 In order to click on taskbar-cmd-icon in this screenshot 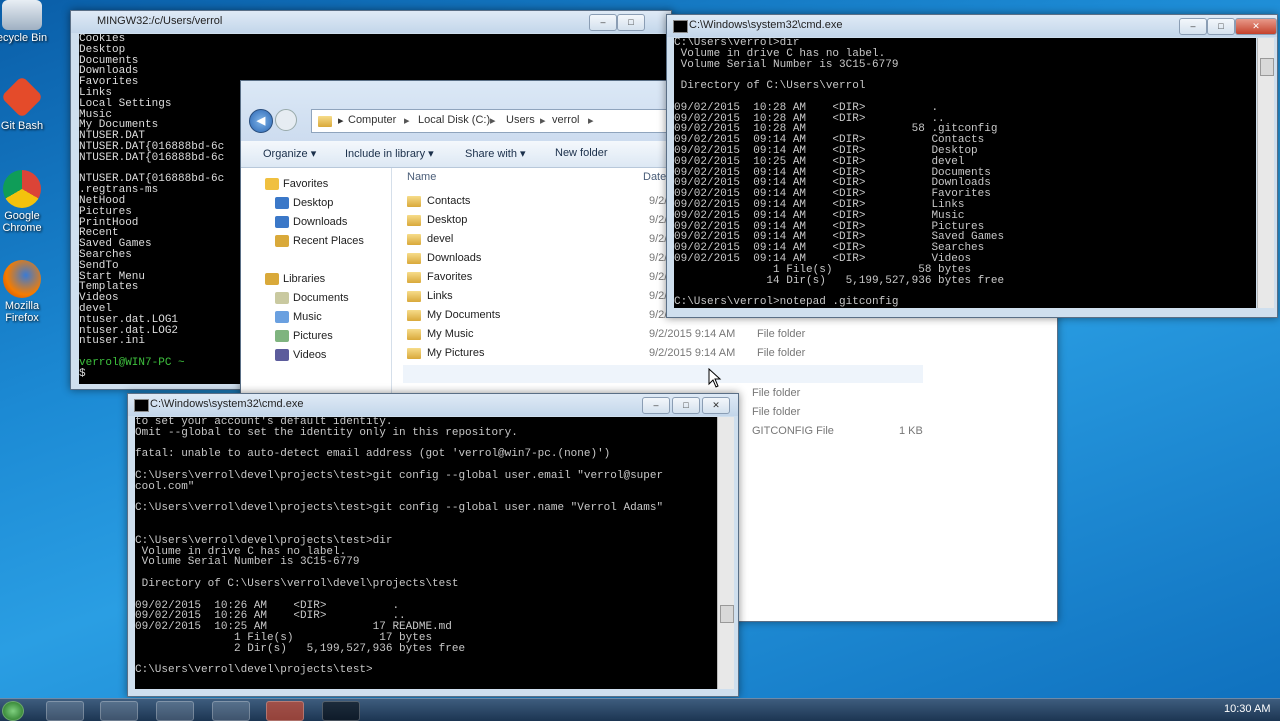, I will do `click(341, 711)`.